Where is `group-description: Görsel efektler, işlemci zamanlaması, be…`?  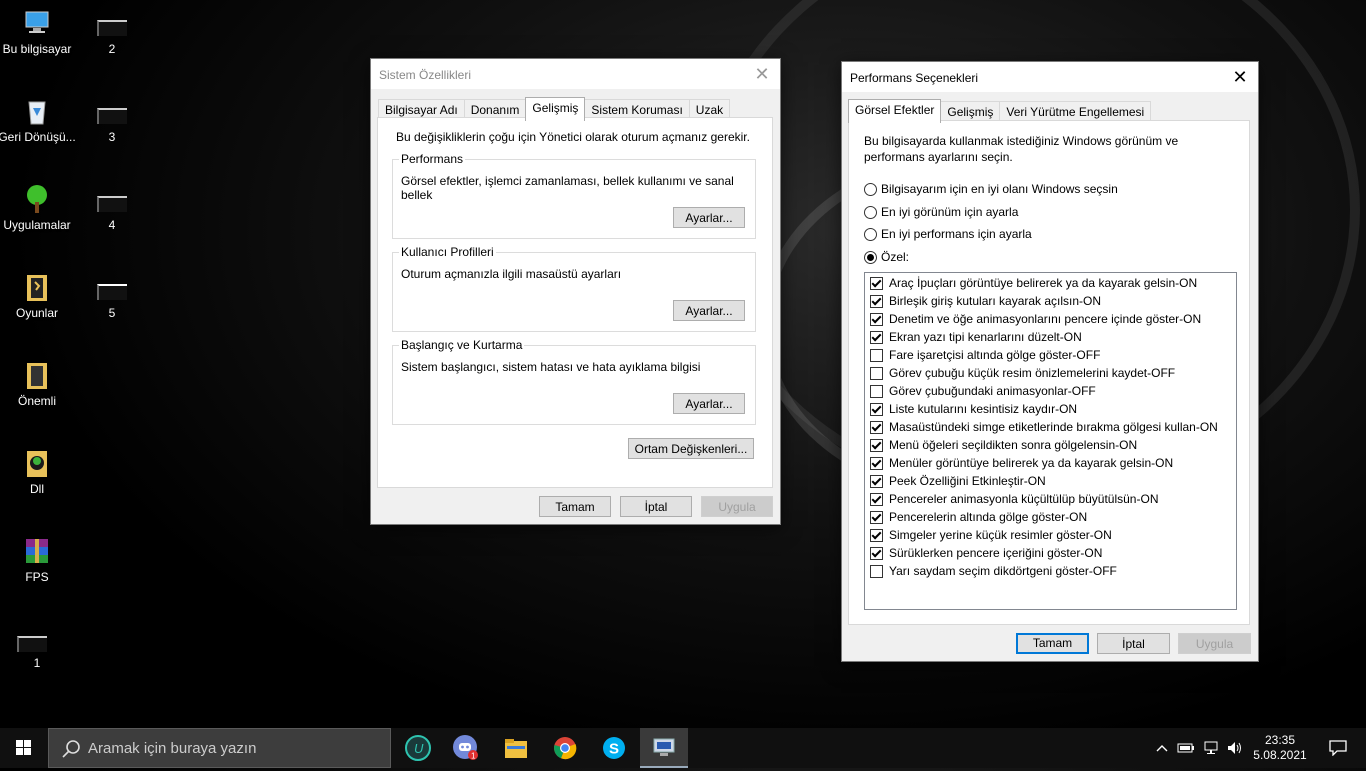 group-description: Görsel efektler, işlemci zamanlaması, be… is located at coordinates (567, 188).